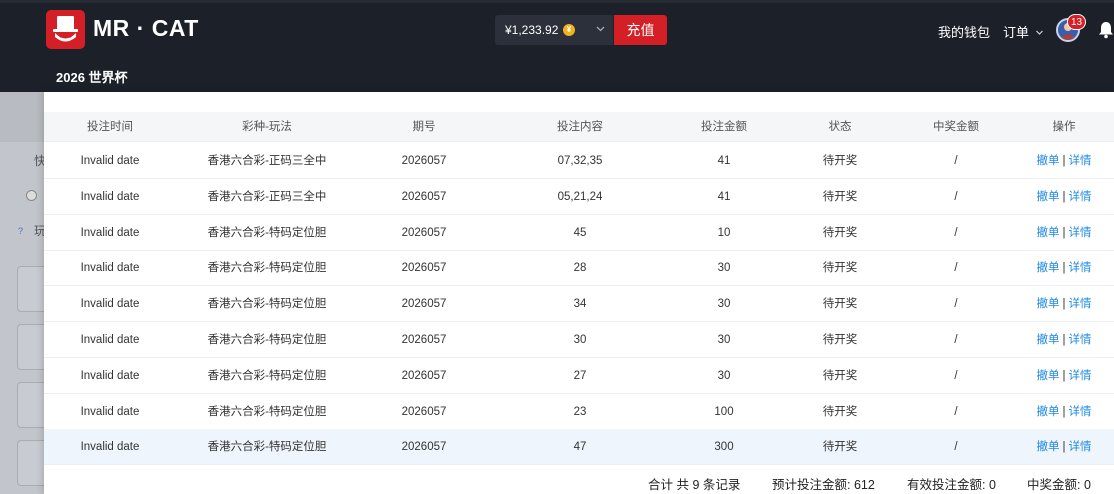 The width and height of the screenshot is (1114, 494). What do you see at coordinates (580, 340) in the screenshot?
I see `table-cell-content: 30` at bounding box center [580, 340].